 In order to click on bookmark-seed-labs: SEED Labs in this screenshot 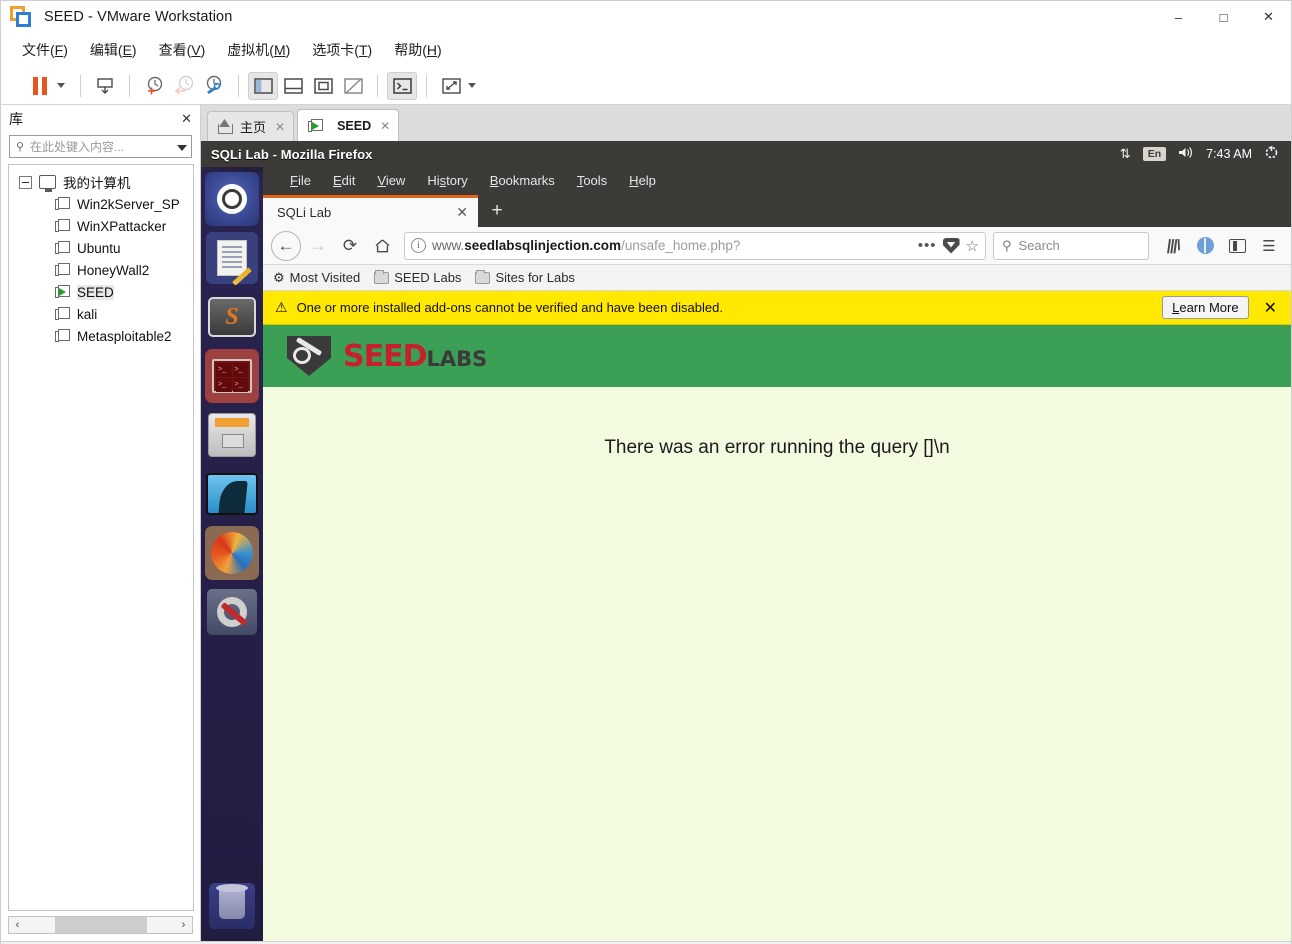, I will do `click(417, 277)`.